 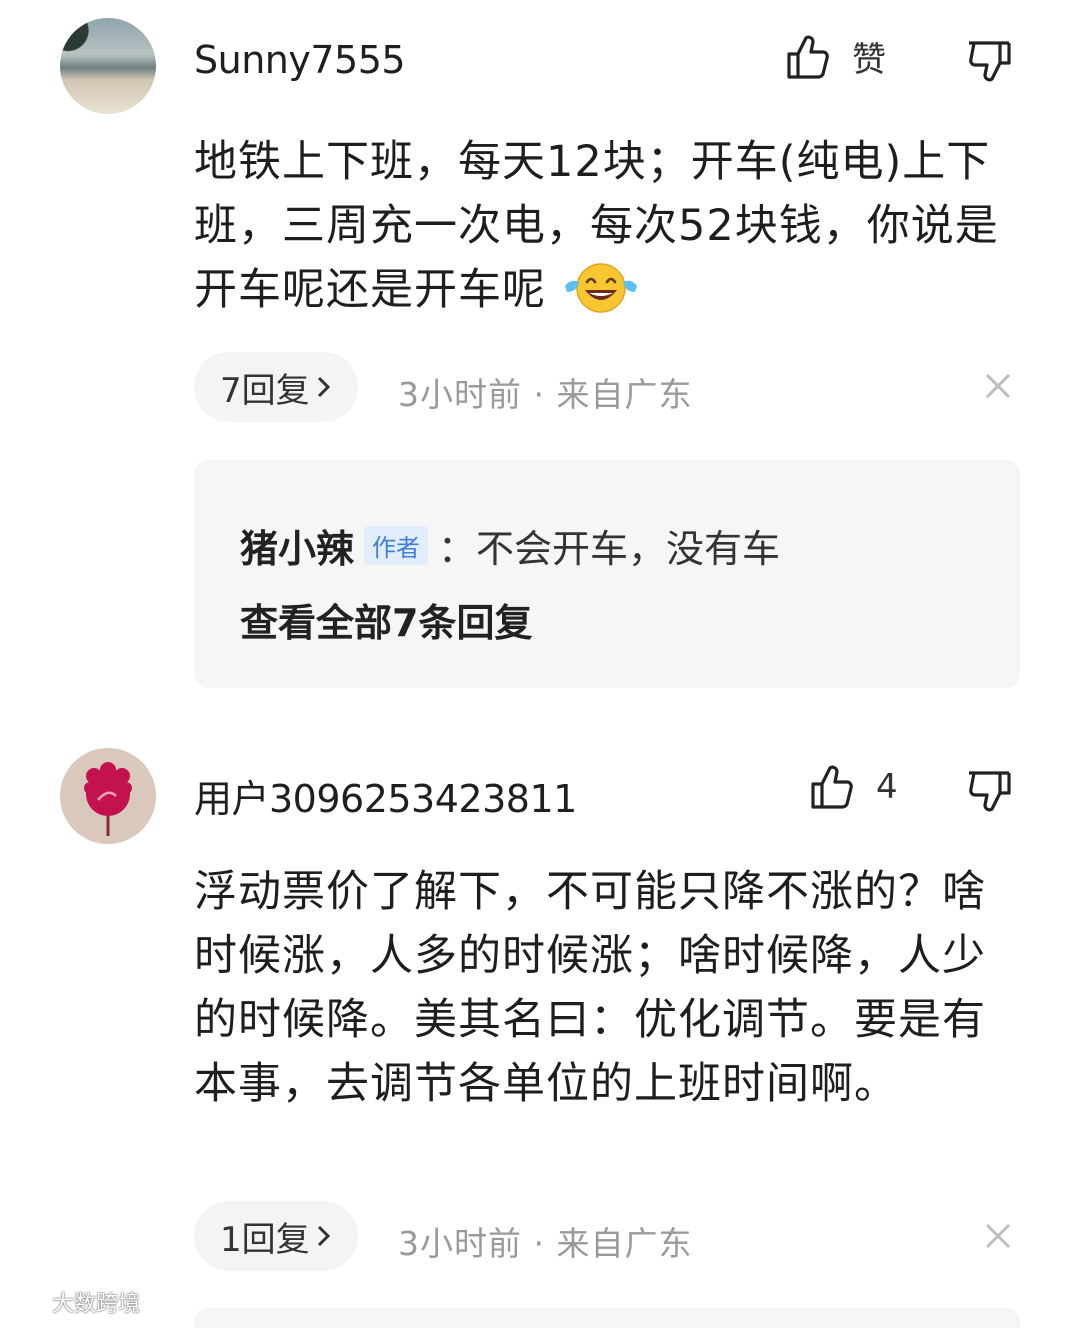 I want to click on like-label: 赞, so click(x=869, y=60).